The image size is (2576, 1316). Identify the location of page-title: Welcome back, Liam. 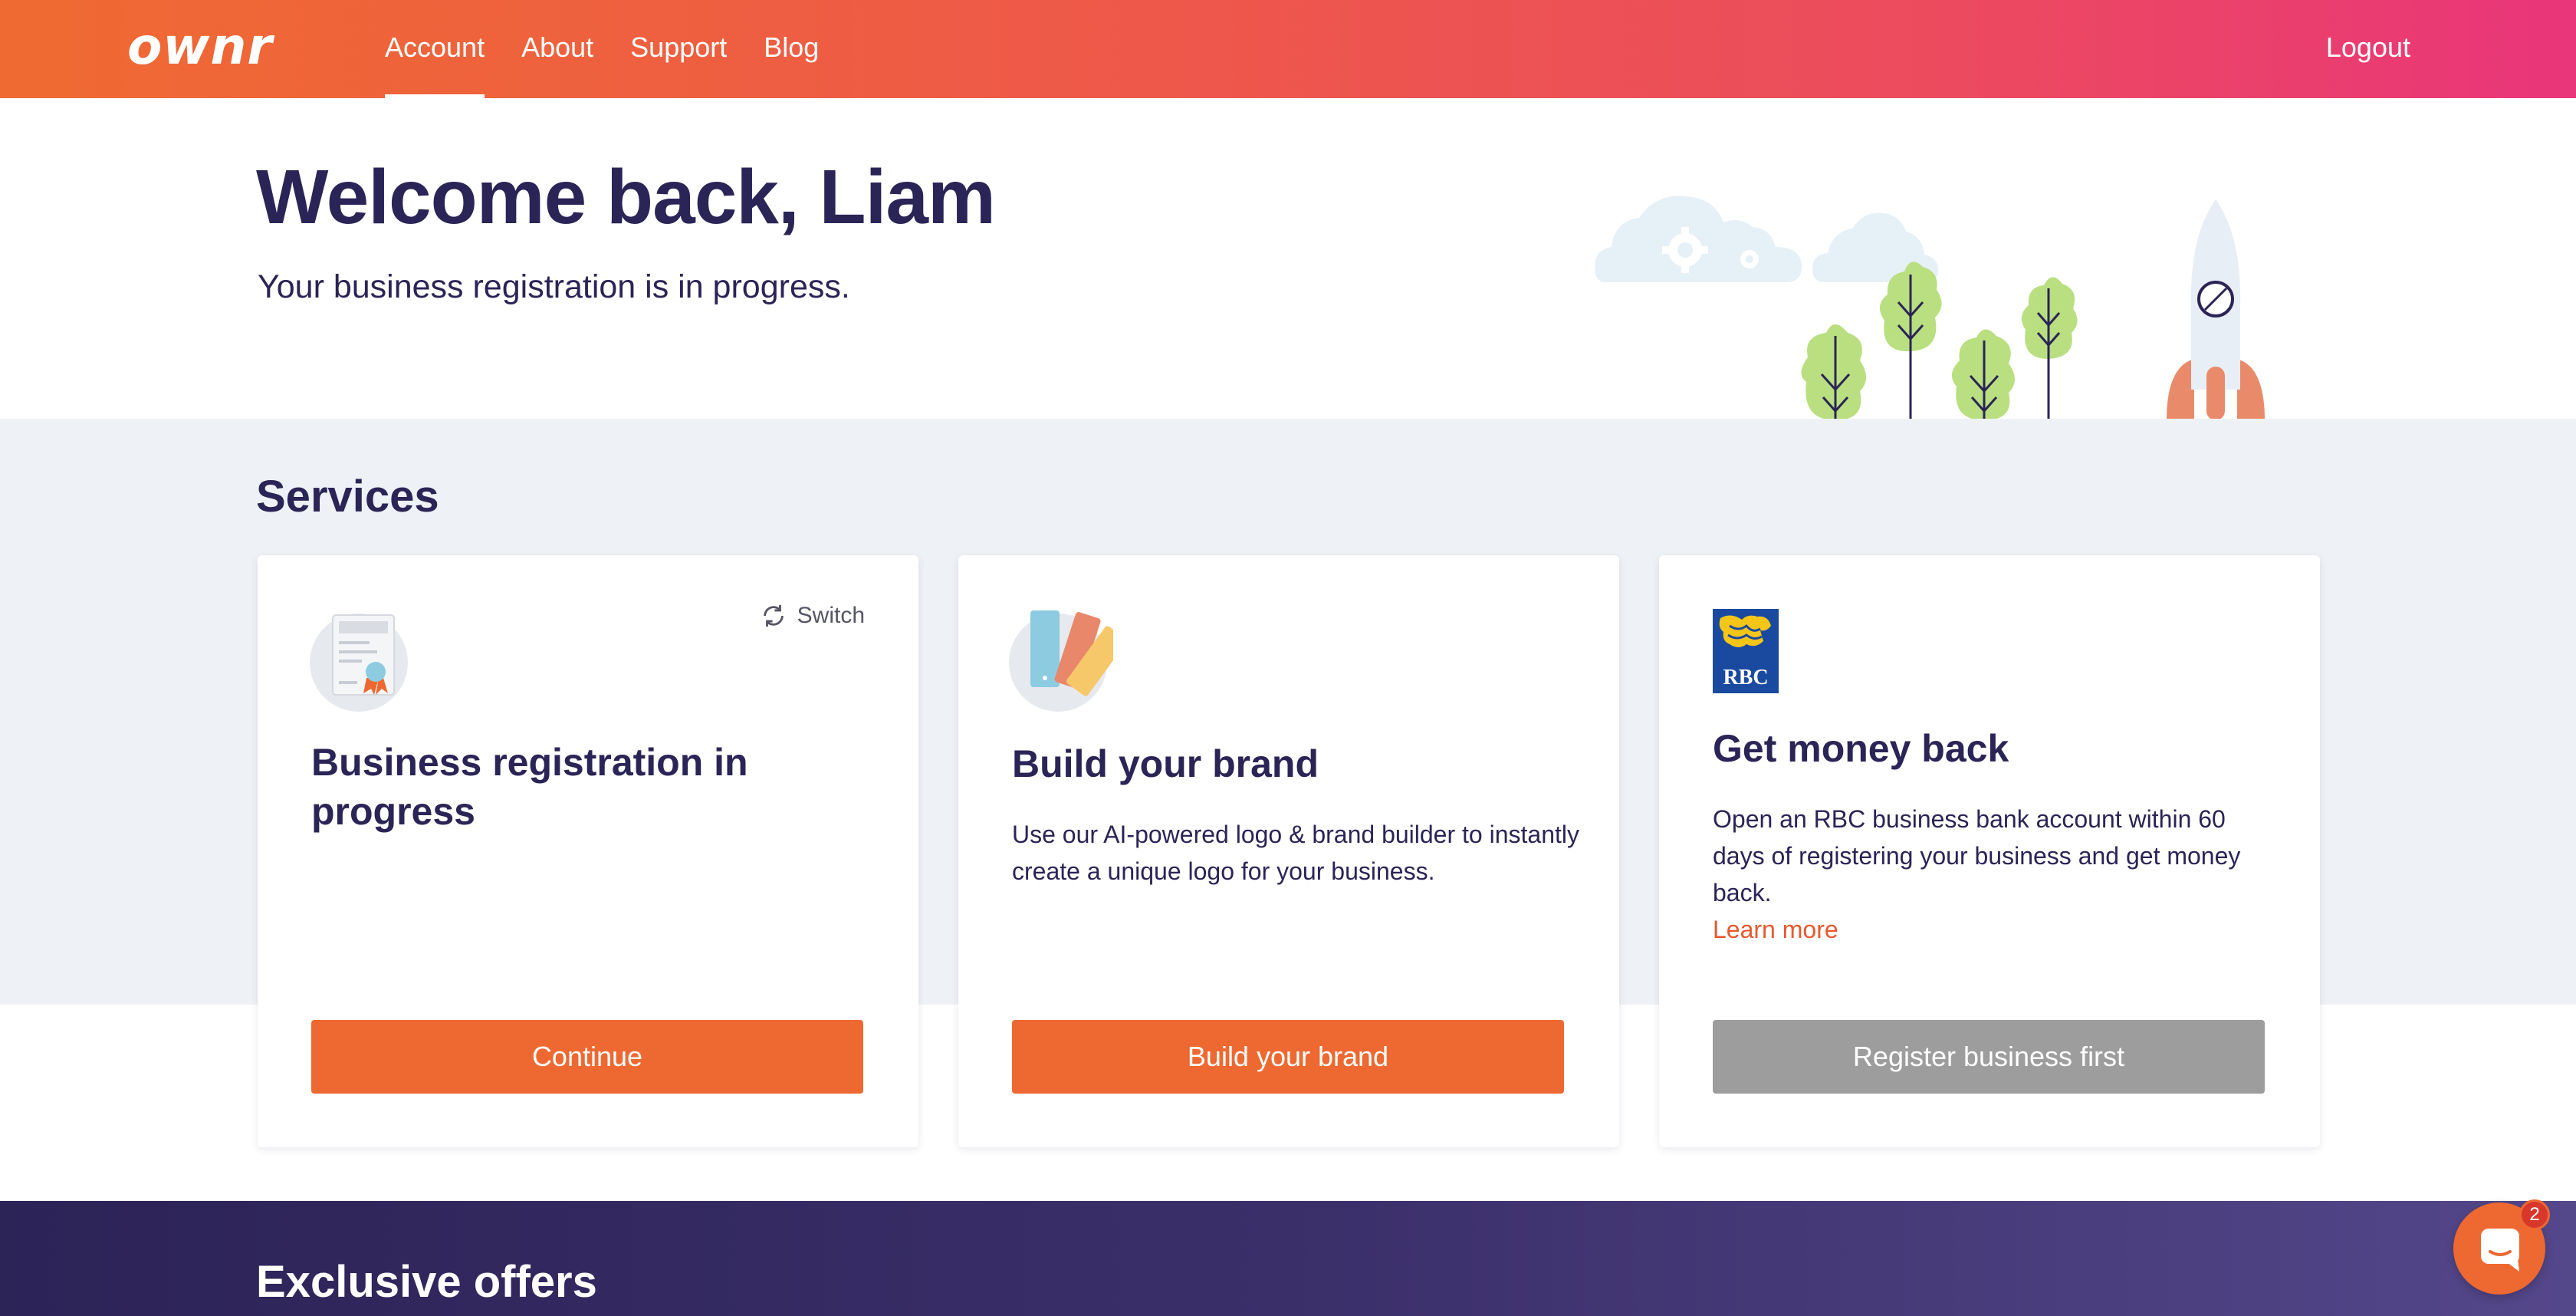
(626, 197).